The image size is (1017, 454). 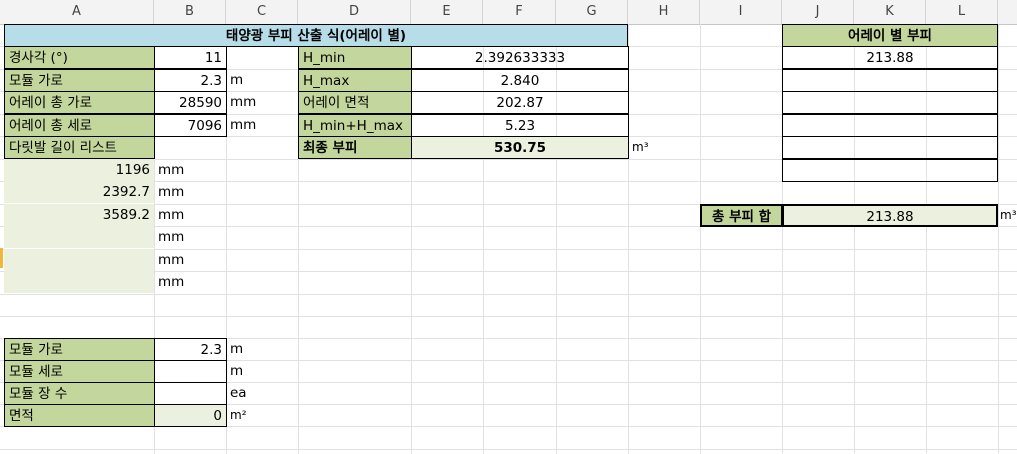 I want to click on leg-length-cell: 3589.2, so click(x=79, y=215).